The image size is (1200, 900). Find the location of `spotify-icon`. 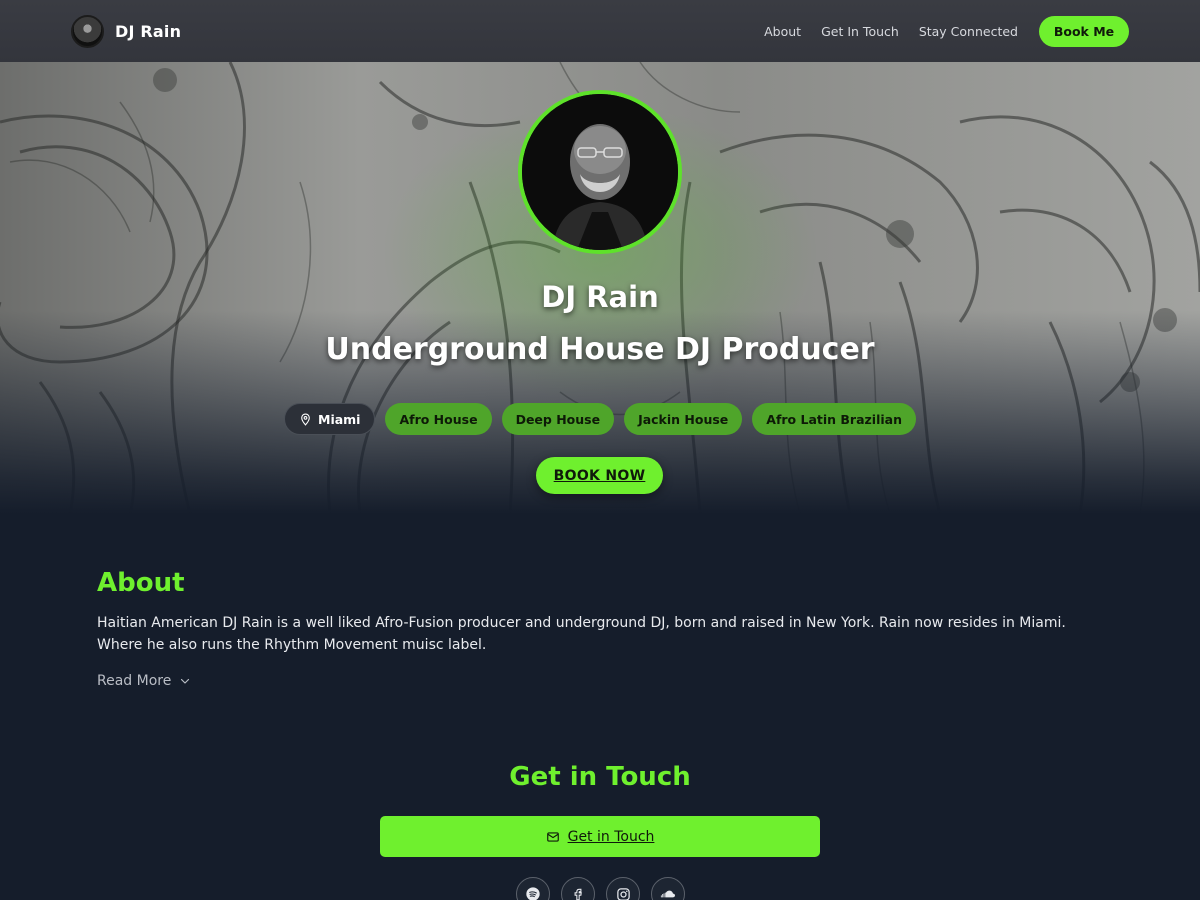

spotify-icon is located at coordinates (533, 893).